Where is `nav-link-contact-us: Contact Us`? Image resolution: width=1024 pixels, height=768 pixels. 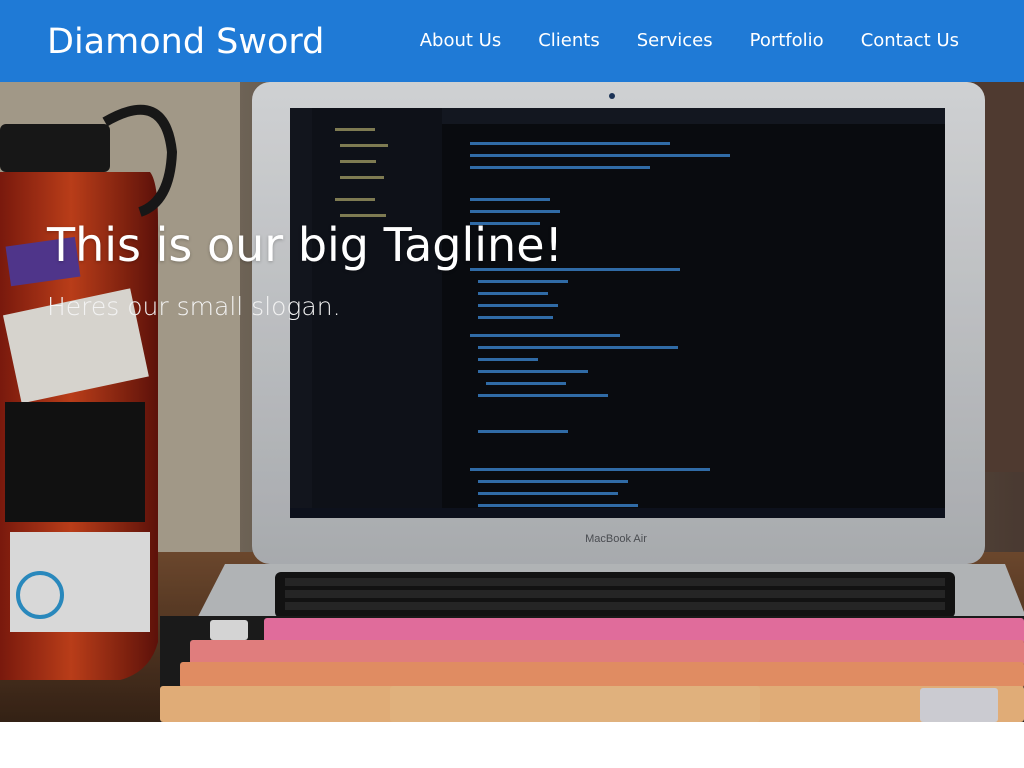 nav-link-contact-us: Contact Us is located at coordinates (910, 41).